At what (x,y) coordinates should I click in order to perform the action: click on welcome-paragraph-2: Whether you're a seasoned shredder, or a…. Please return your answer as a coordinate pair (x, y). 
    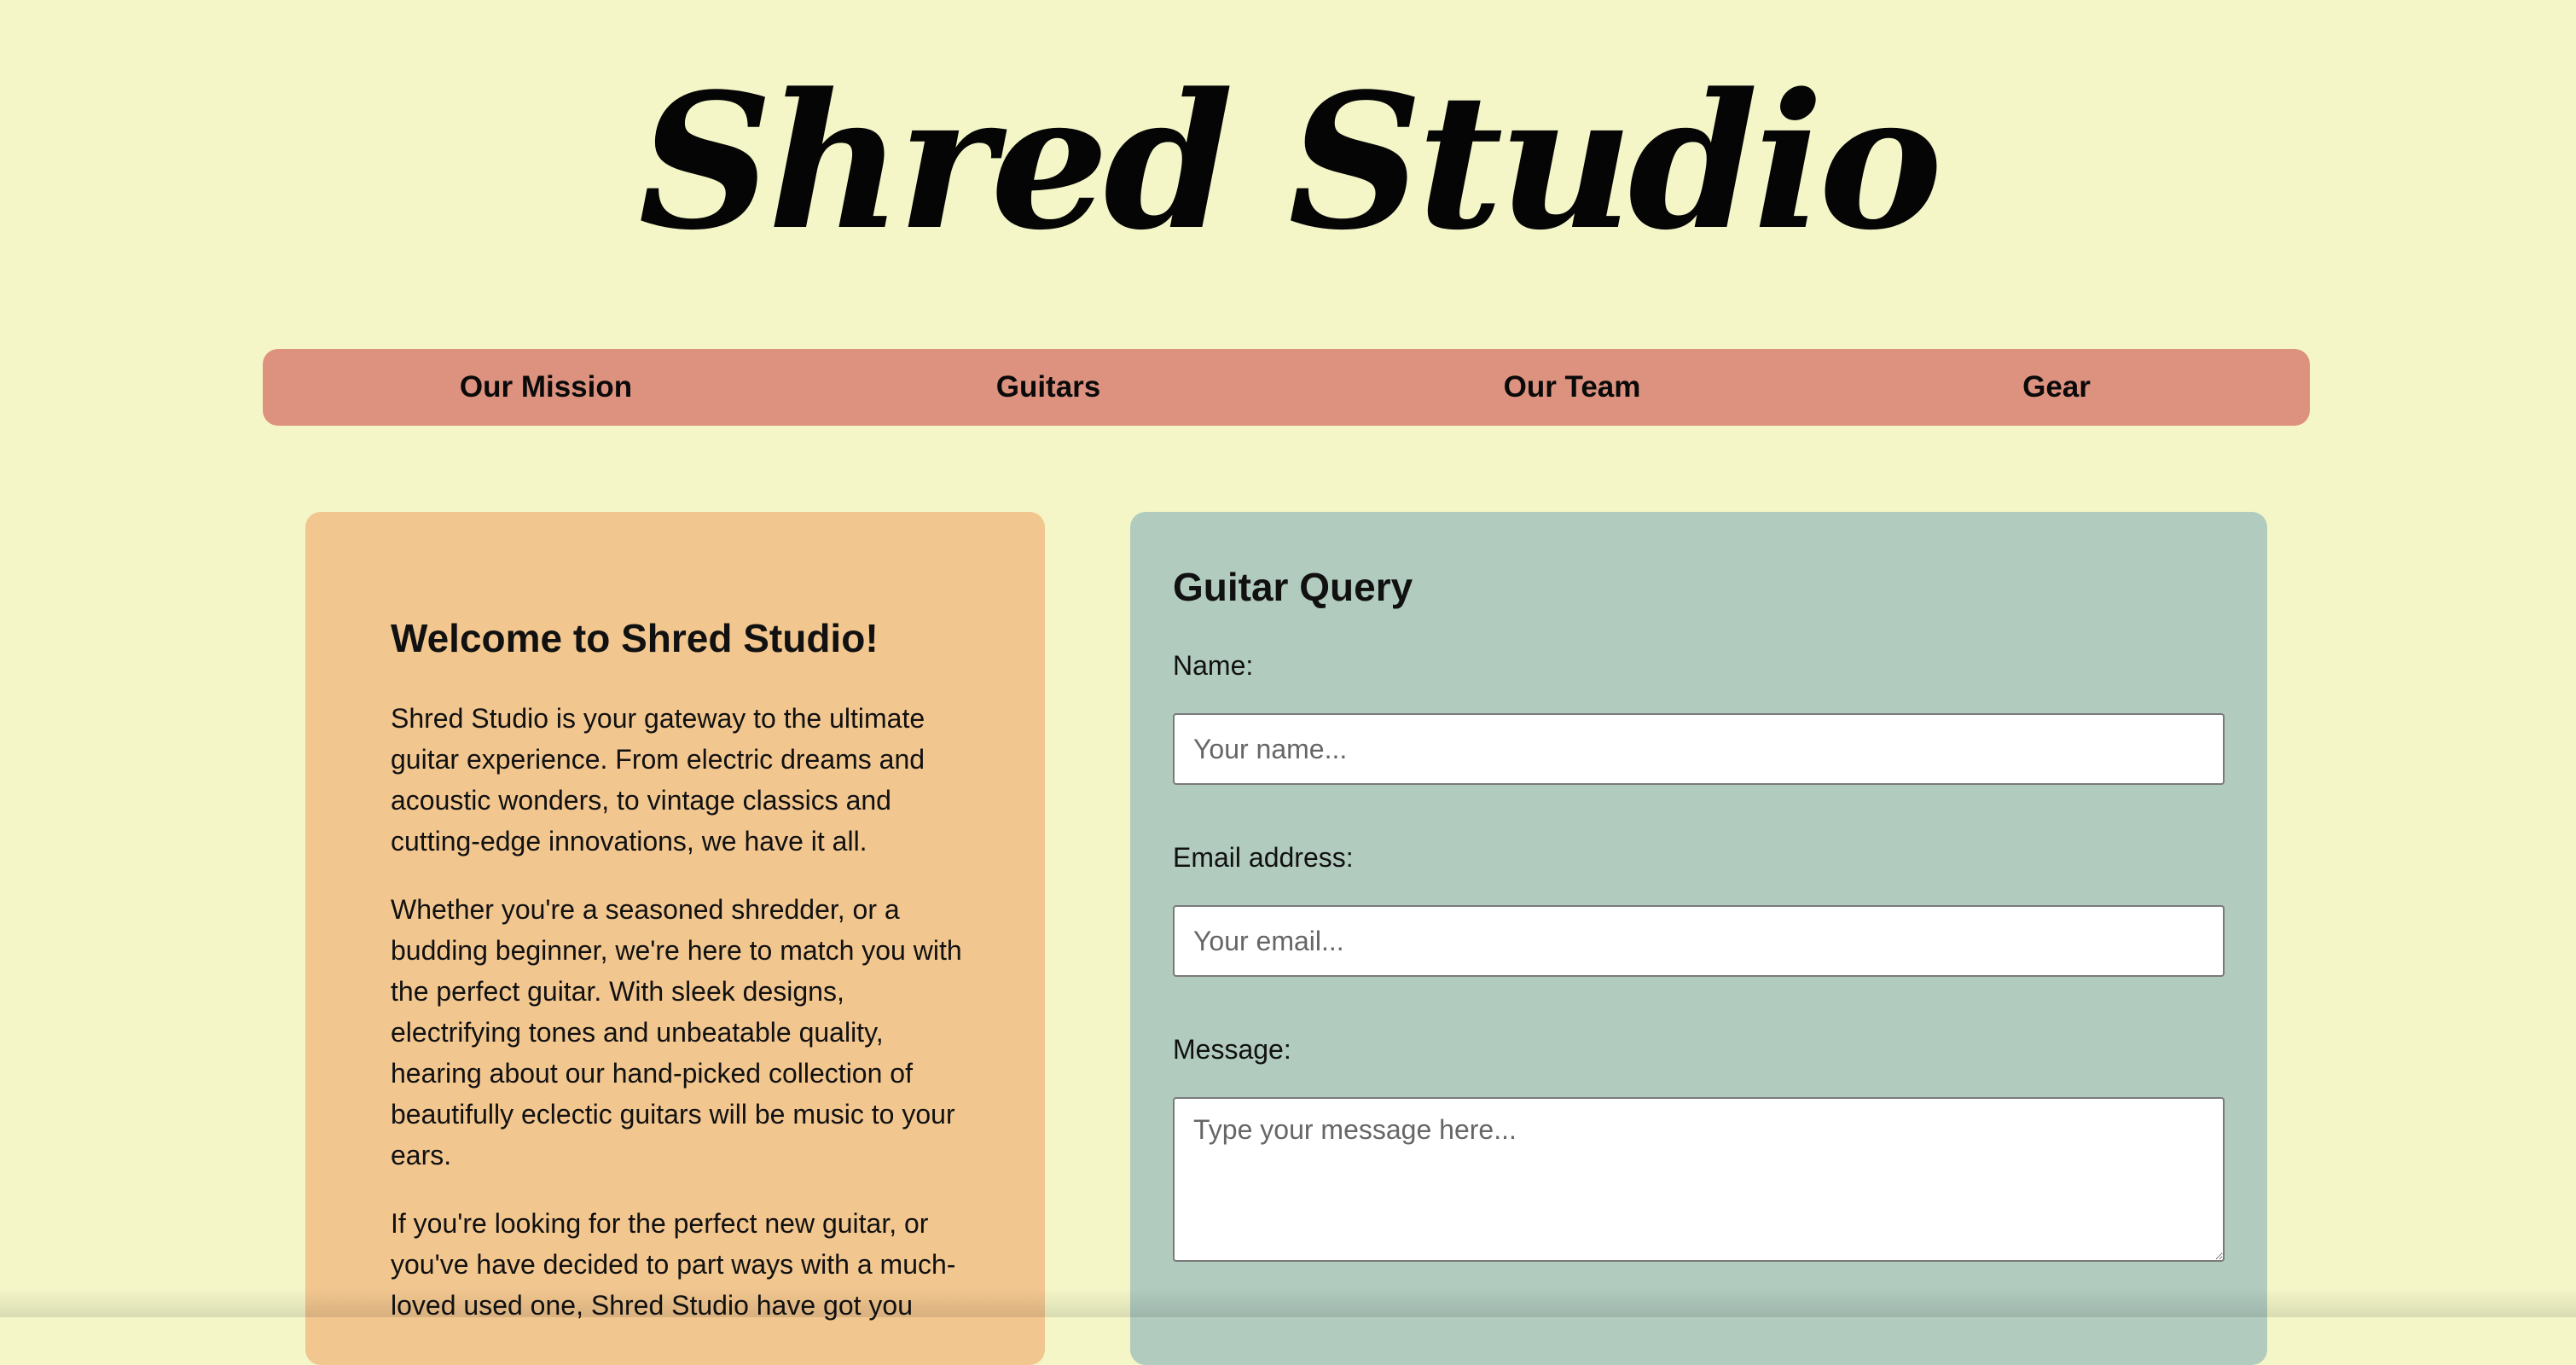
    Looking at the image, I should click on (676, 1032).